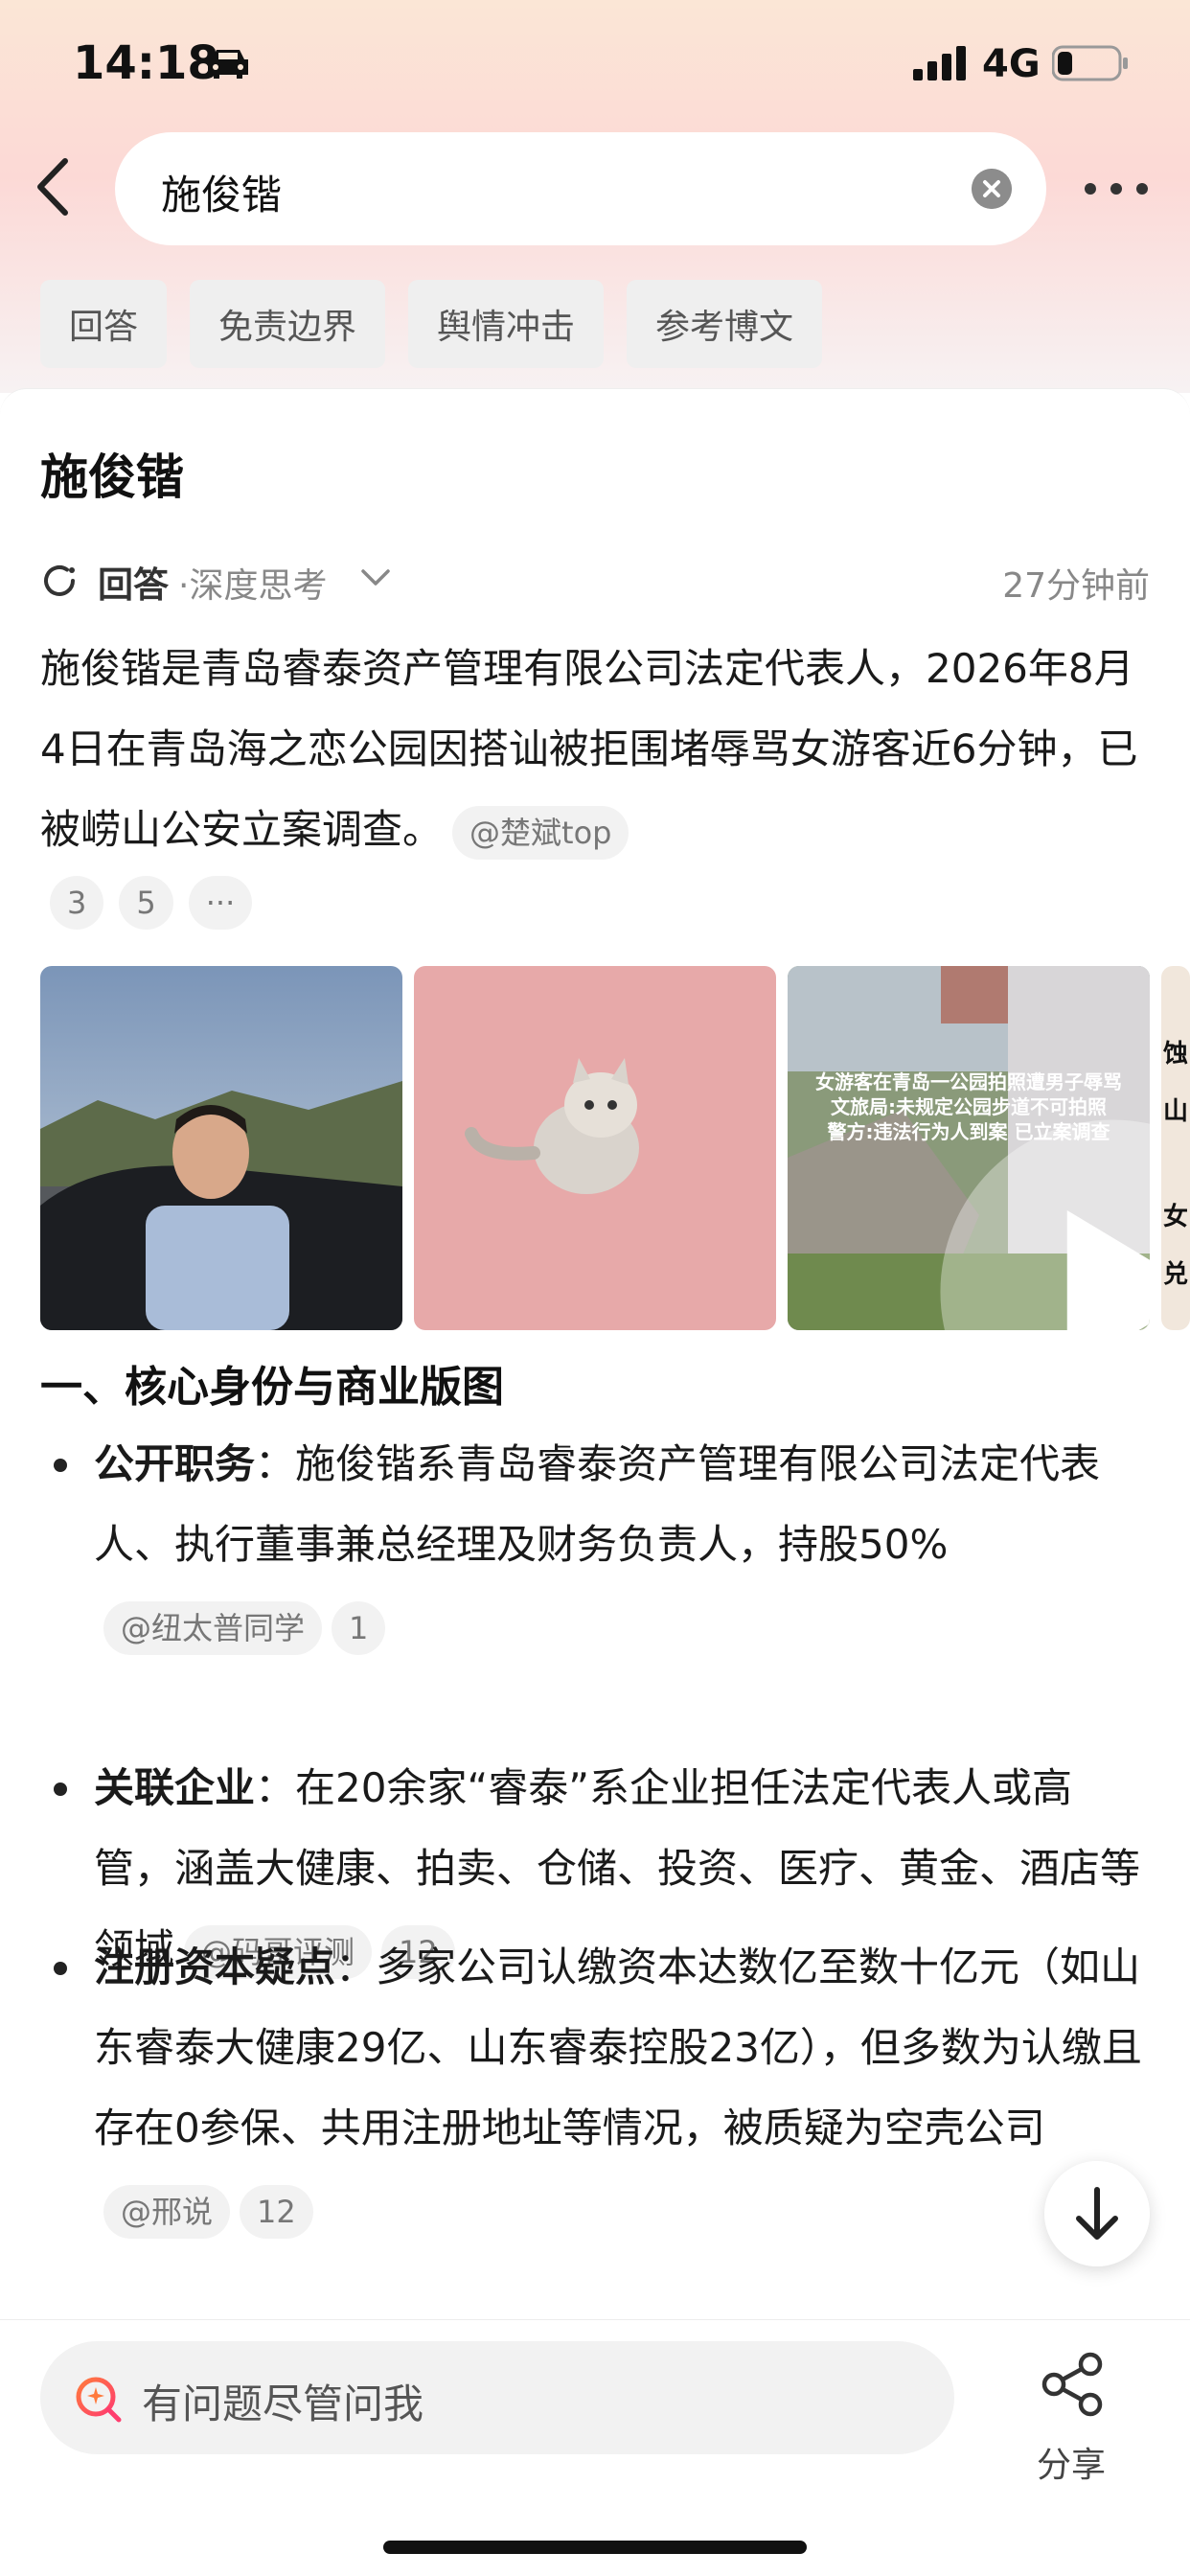 This screenshot has height=2576, width=1190. I want to click on ask-input: 有问题尽管问我, so click(497, 2397).